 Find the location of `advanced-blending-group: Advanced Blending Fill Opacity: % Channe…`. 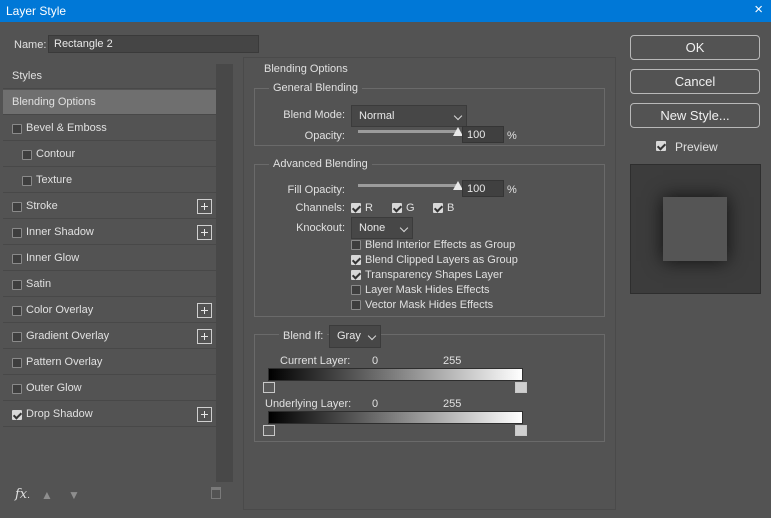

advanced-blending-group: Advanced Blending Fill Opacity: % Channe… is located at coordinates (429, 237).